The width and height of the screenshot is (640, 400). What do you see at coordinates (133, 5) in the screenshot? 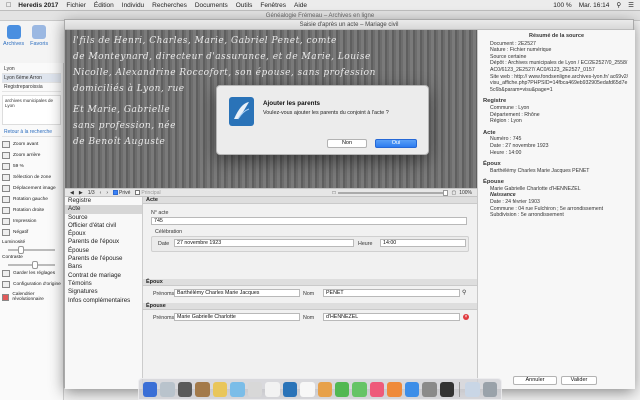
I see `menu-individu: Individu` at bounding box center [133, 5].